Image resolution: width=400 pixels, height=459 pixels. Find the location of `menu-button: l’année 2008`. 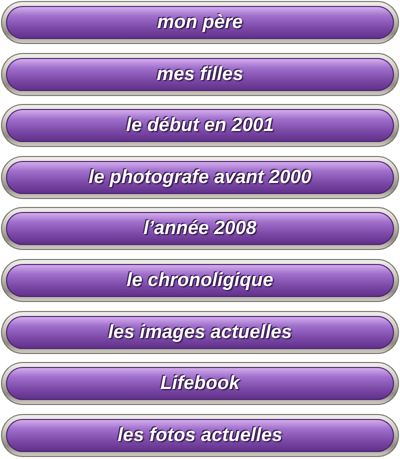

menu-button: l’année 2008 is located at coordinates (200, 228).